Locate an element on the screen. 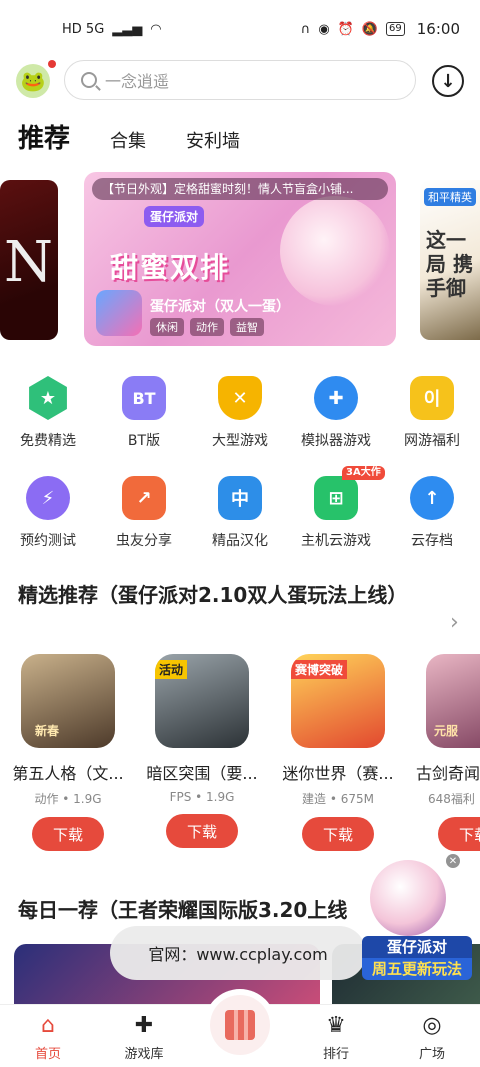 This screenshot has width=480, height=1067. app-card: 新春 第五人格（文... 动作 • 1.9G 下载 is located at coordinates (68, 752).